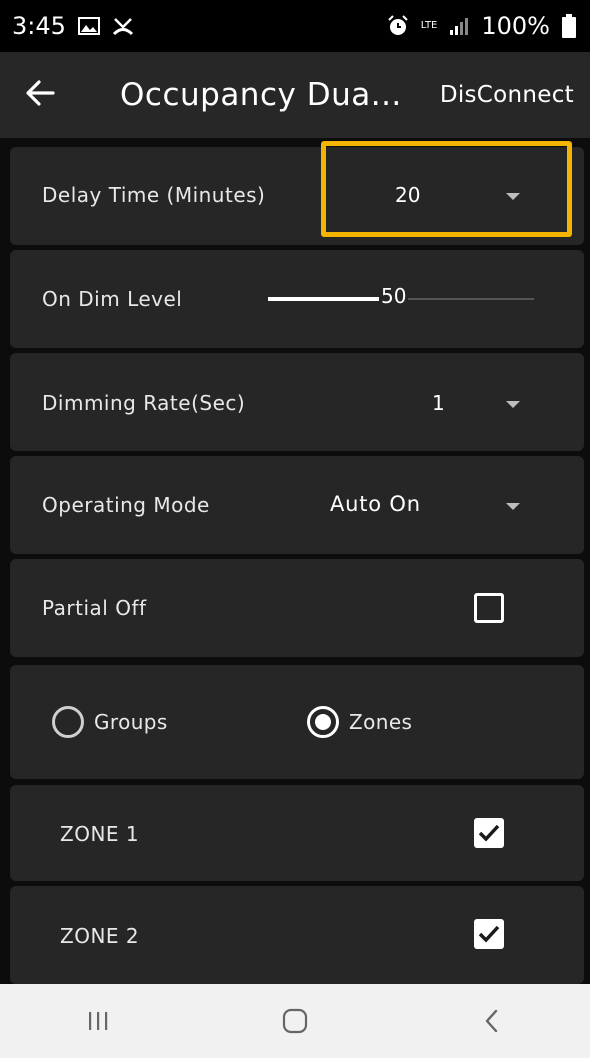 The width and height of the screenshot is (590, 1058). Describe the element at coordinates (297, 608) in the screenshot. I see `partial-off-row: Partial Off` at that location.